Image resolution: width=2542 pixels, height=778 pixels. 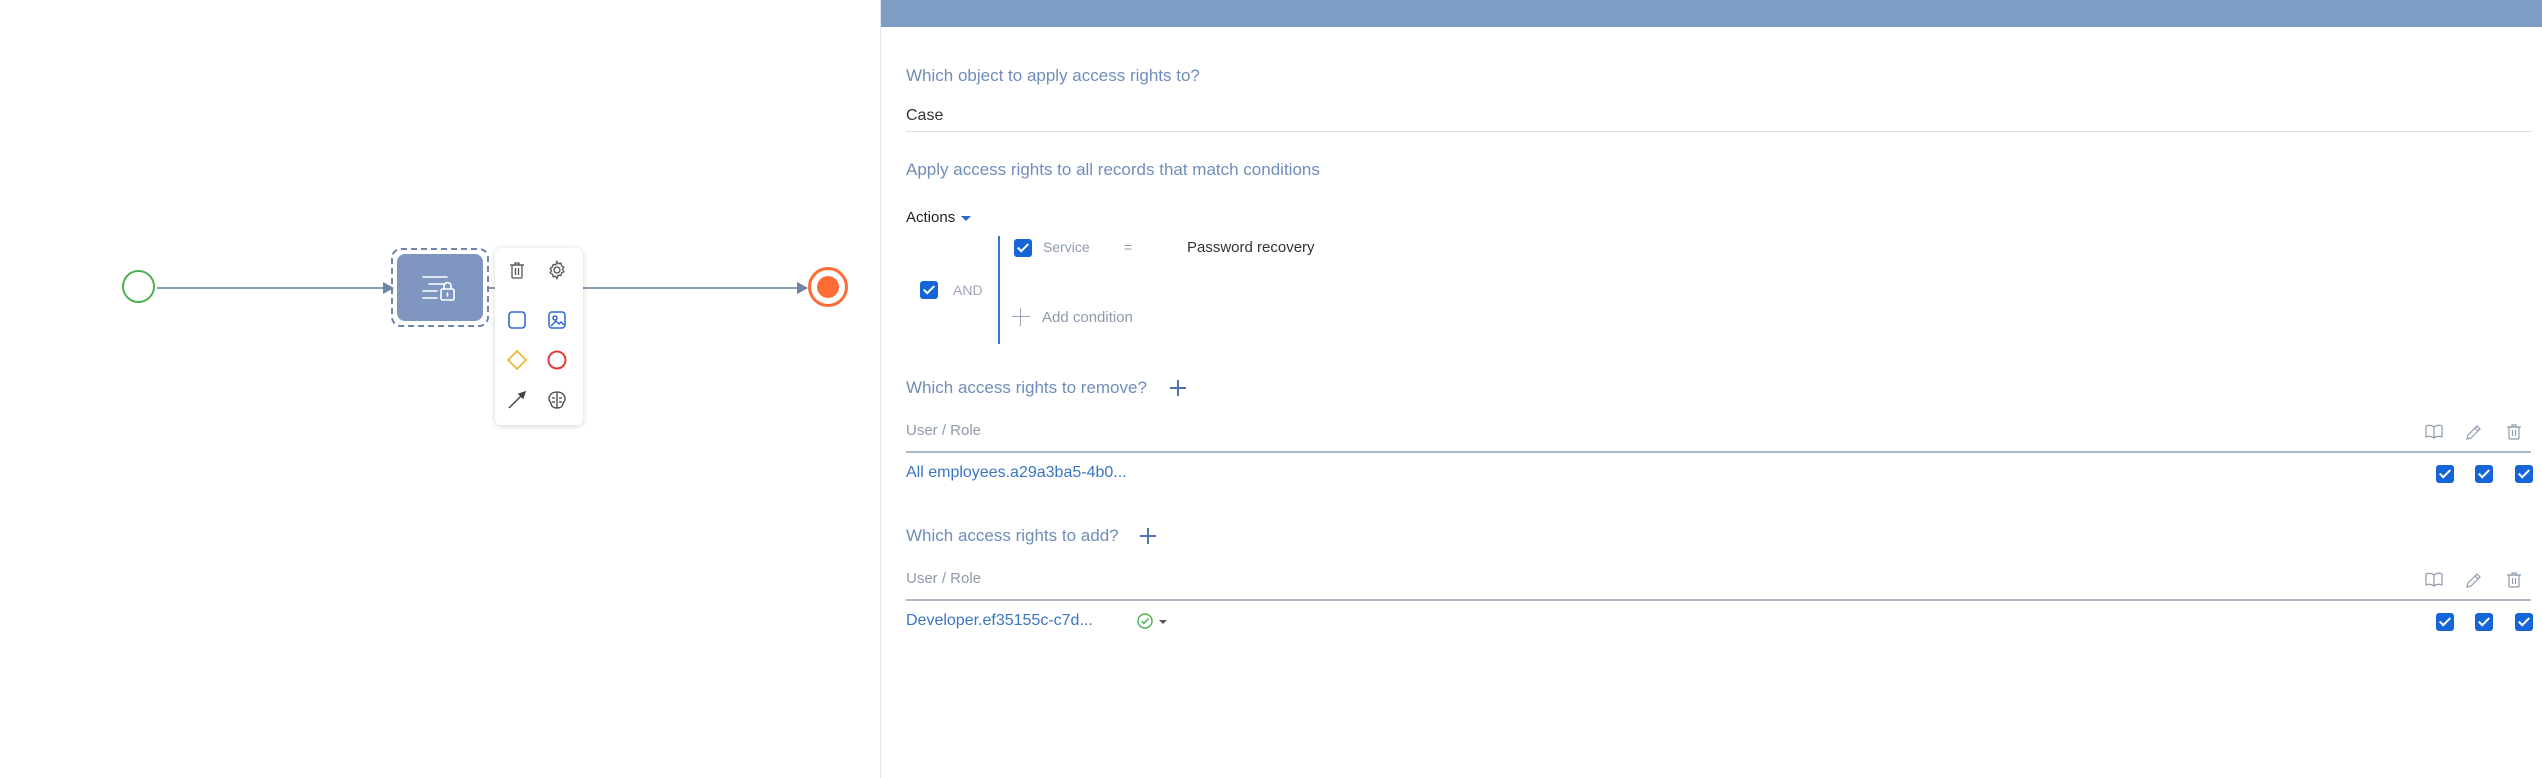 What do you see at coordinates (1178, 388) in the screenshot?
I see `add-remove-right-plus-icon` at bounding box center [1178, 388].